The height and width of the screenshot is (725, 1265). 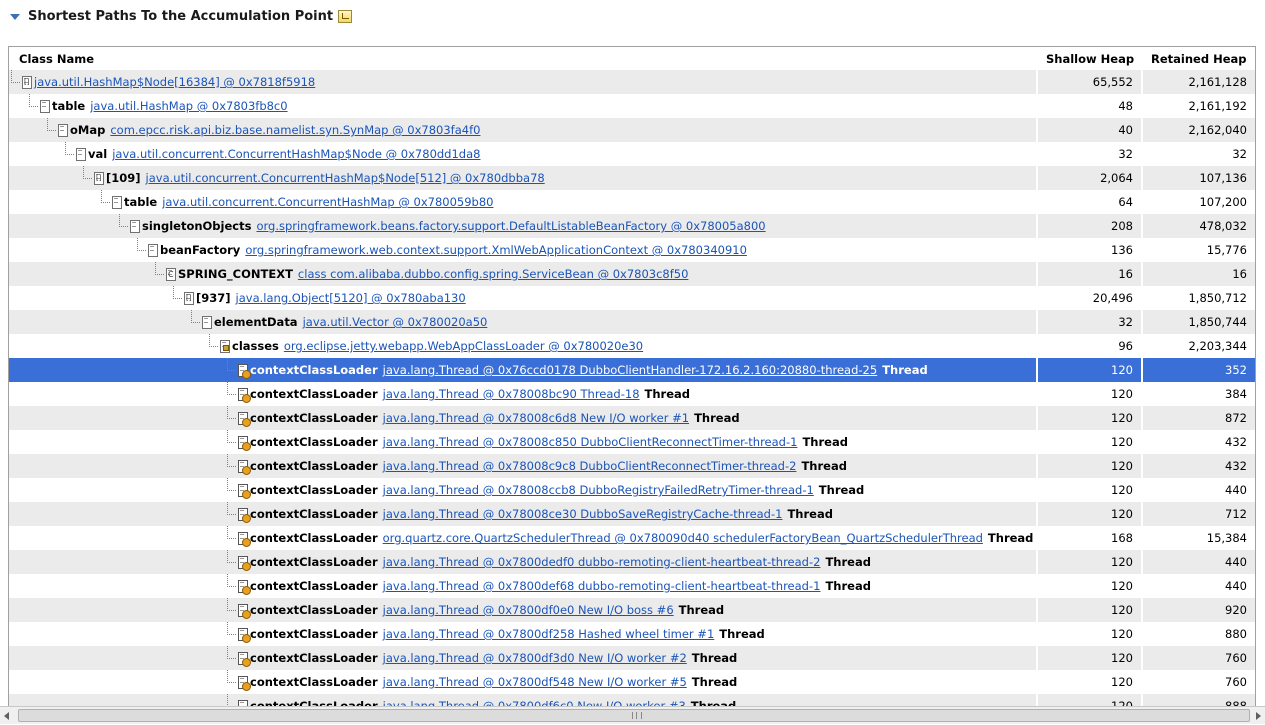 What do you see at coordinates (6, 716) in the screenshot?
I see `scroll-left-arrow-icon` at bounding box center [6, 716].